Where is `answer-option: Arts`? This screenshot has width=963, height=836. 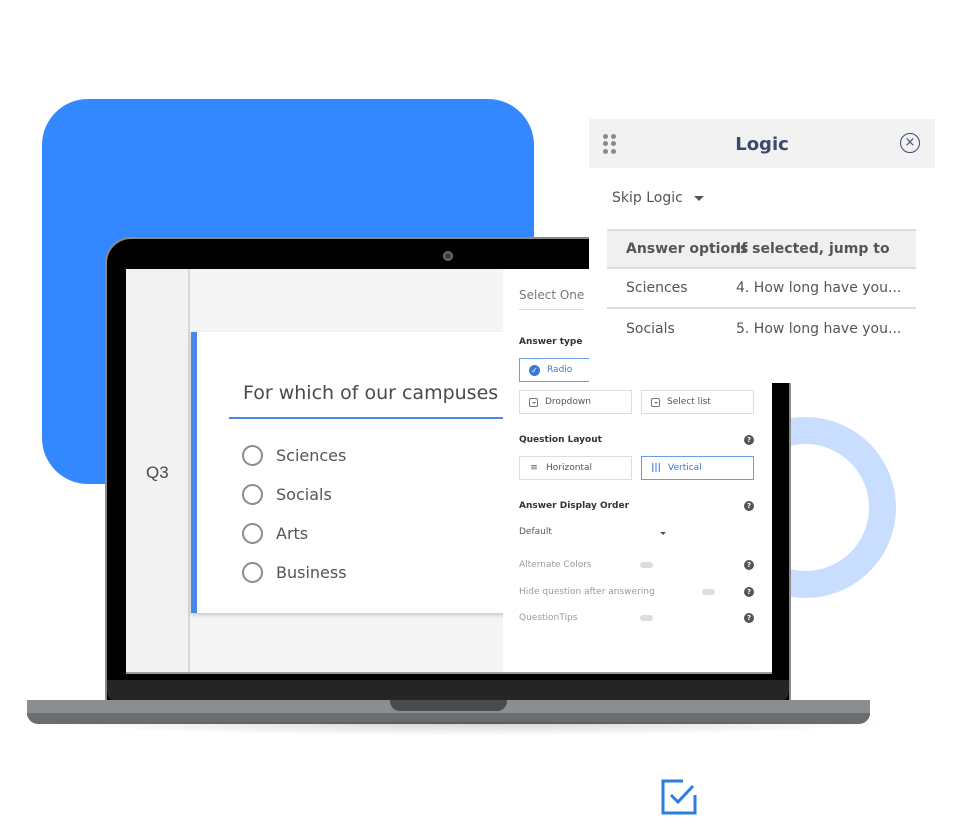
answer-option: Arts is located at coordinates (294, 533).